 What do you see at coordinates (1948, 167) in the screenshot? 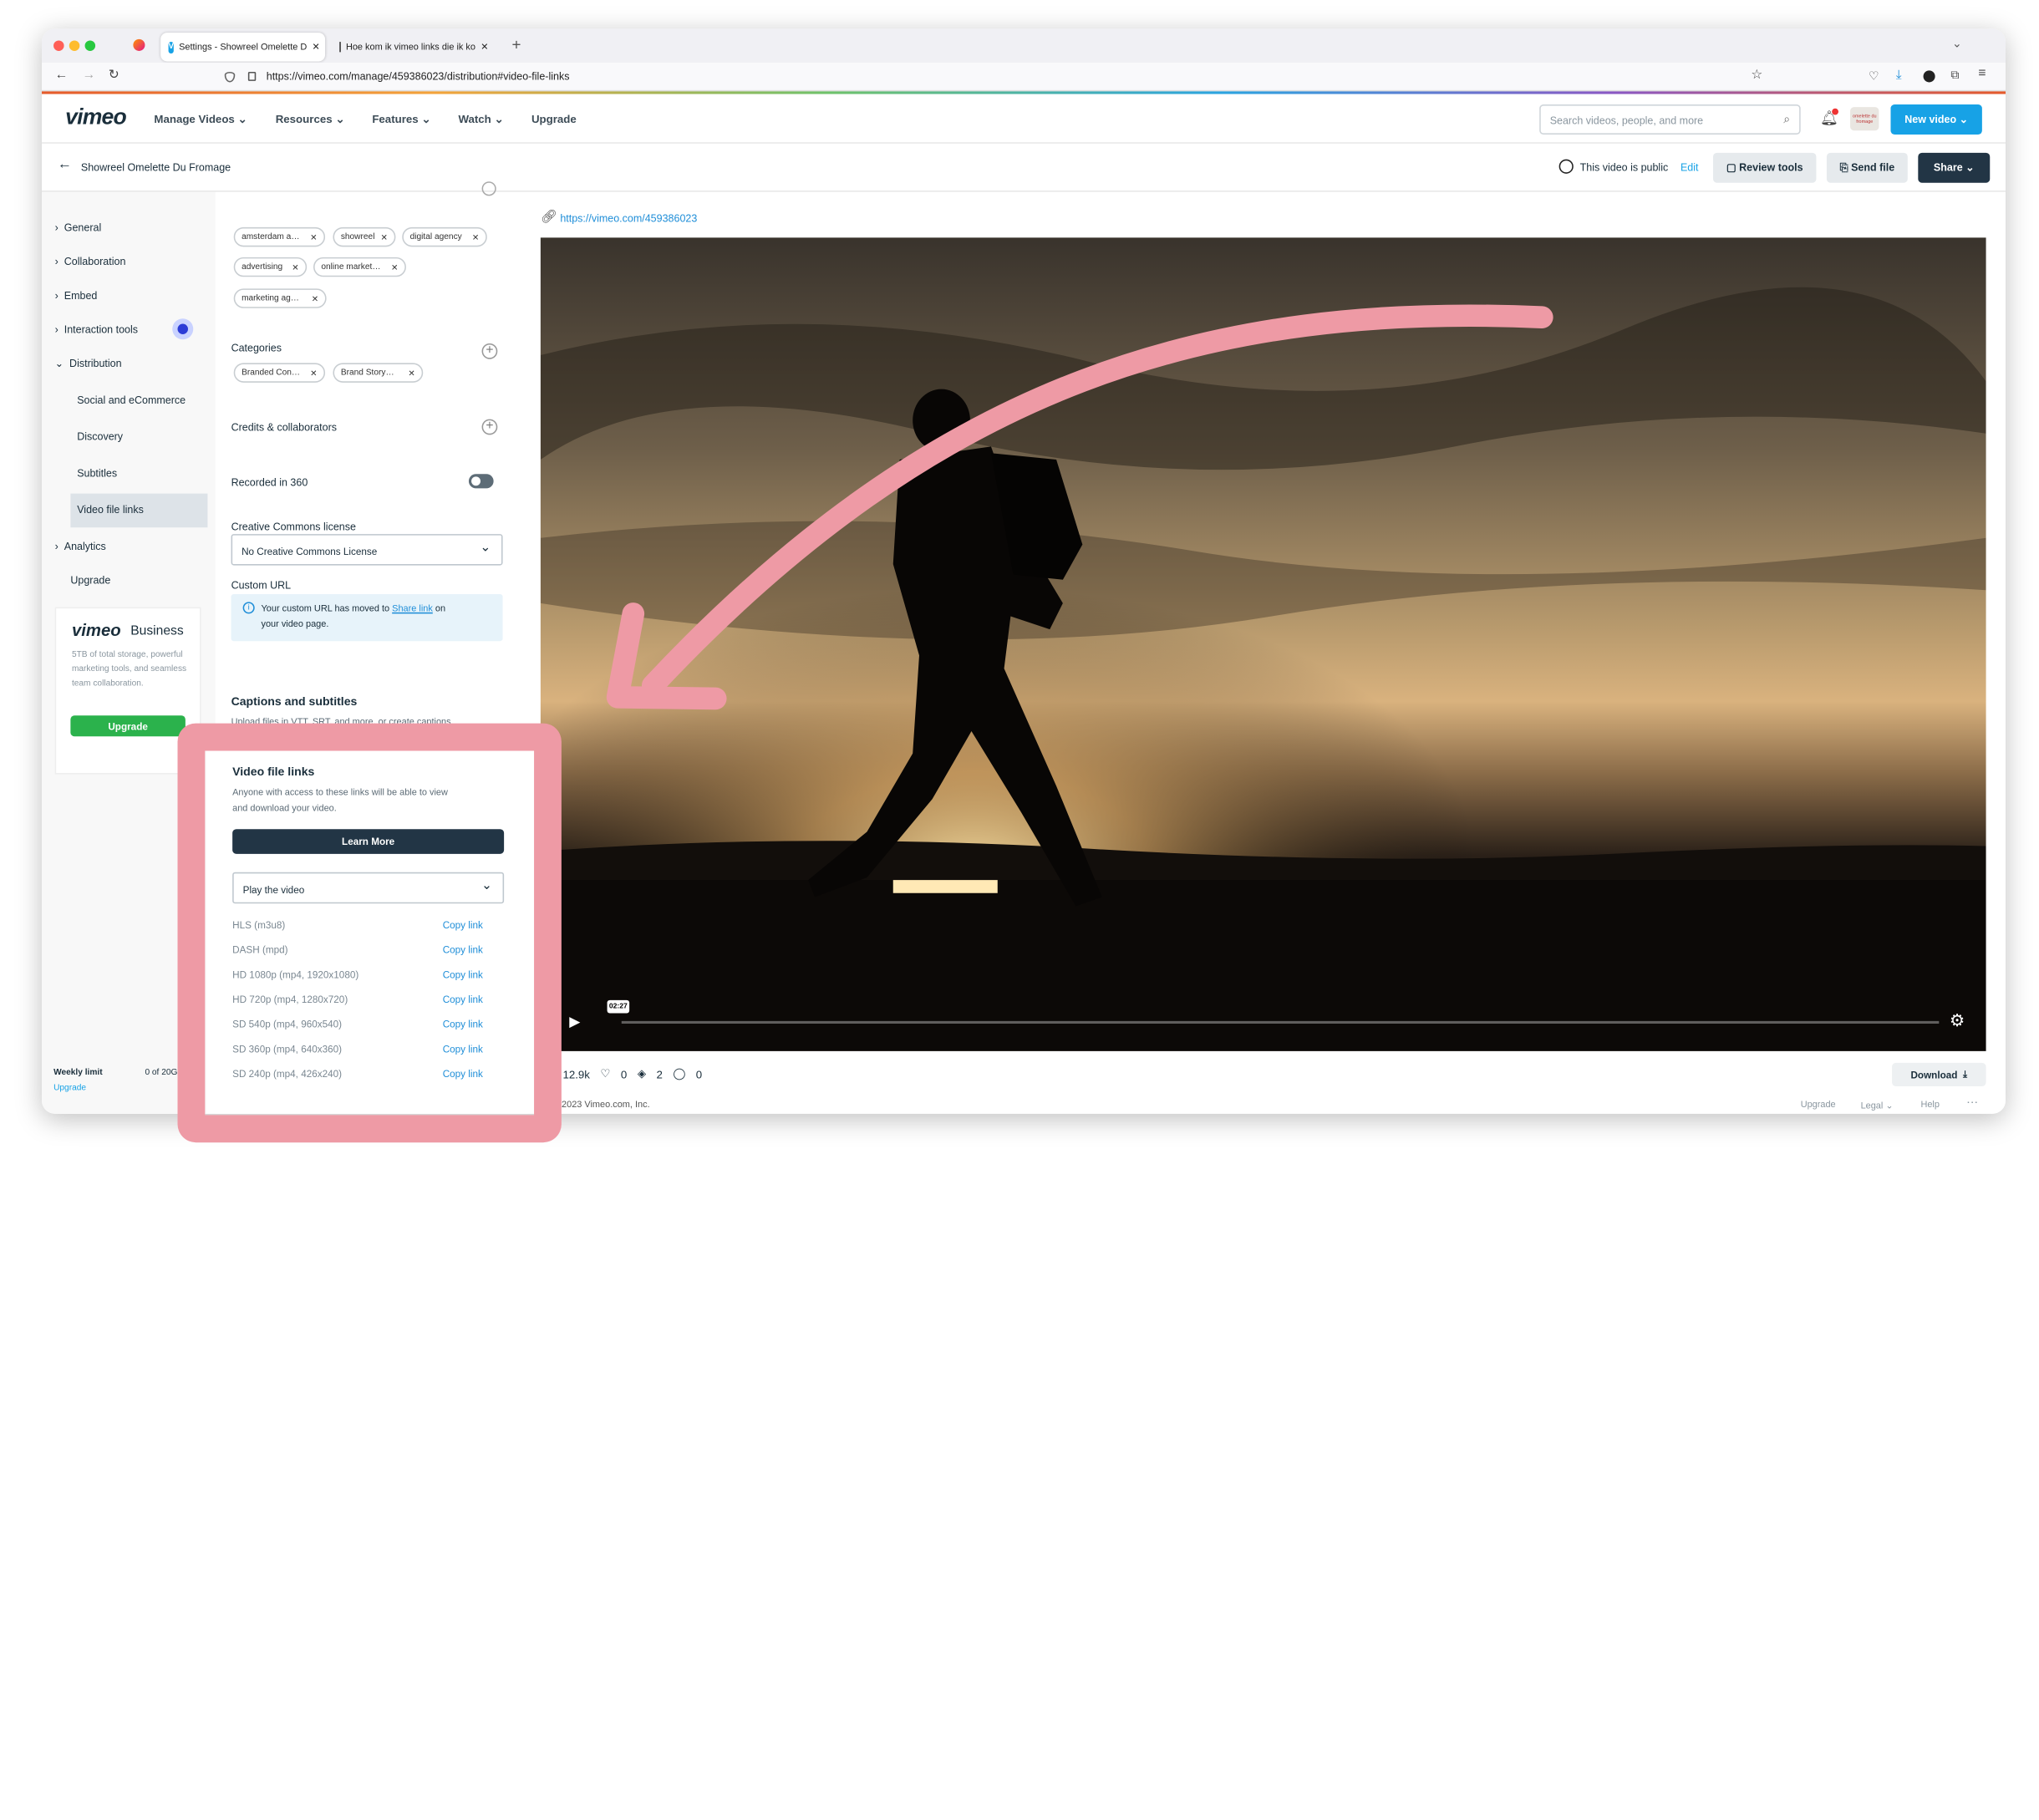
I see `share-label: Share` at bounding box center [1948, 167].